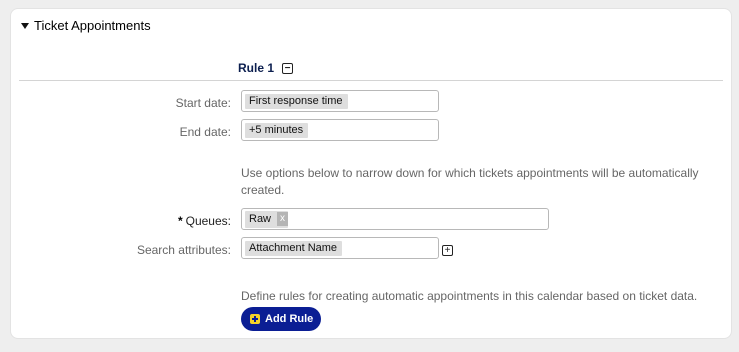  Describe the element at coordinates (205, 132) in the screenshot. I see `end-date-label: End date:` at that location.